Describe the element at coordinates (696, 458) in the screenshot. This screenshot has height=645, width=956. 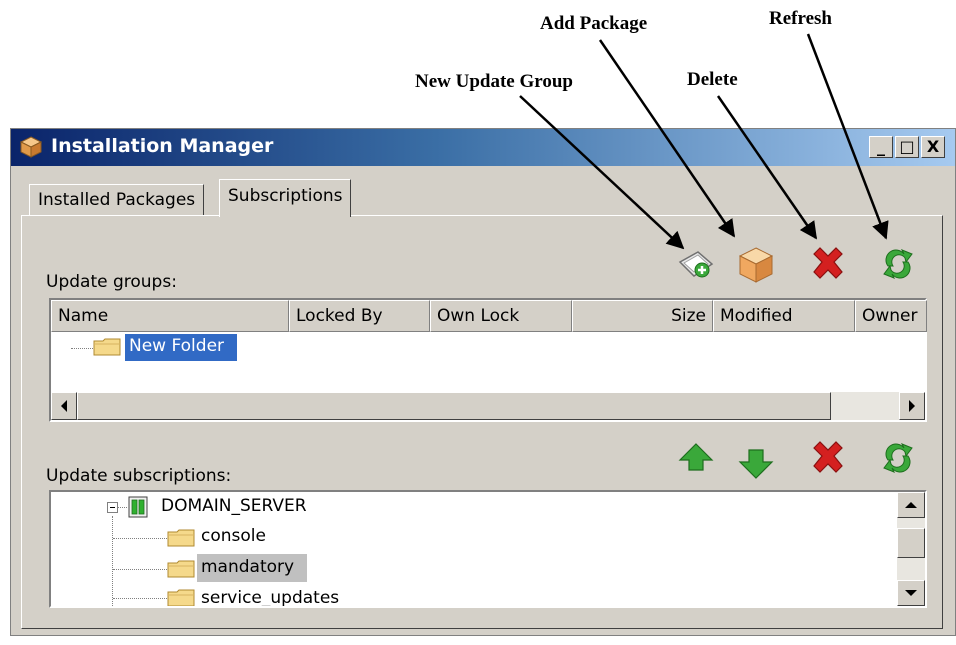
I see `move-up-icon` at that location.